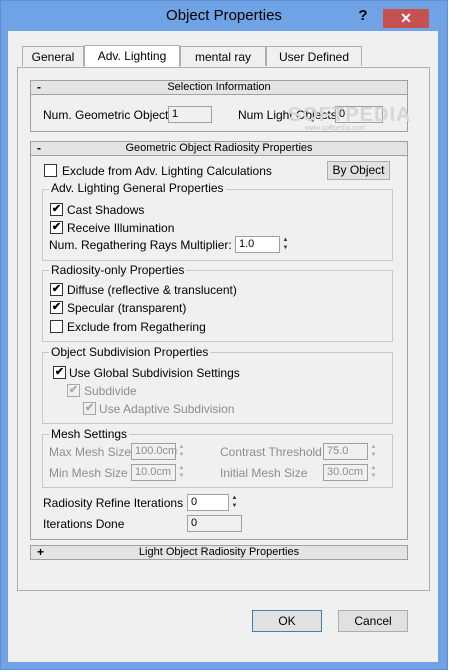  I want to click on num-geometric-objects-field: 1, so click(190, 114).